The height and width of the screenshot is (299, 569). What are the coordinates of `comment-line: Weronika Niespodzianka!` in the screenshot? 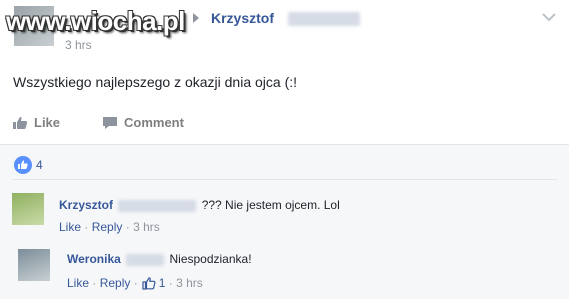 It's located at (159, 259).